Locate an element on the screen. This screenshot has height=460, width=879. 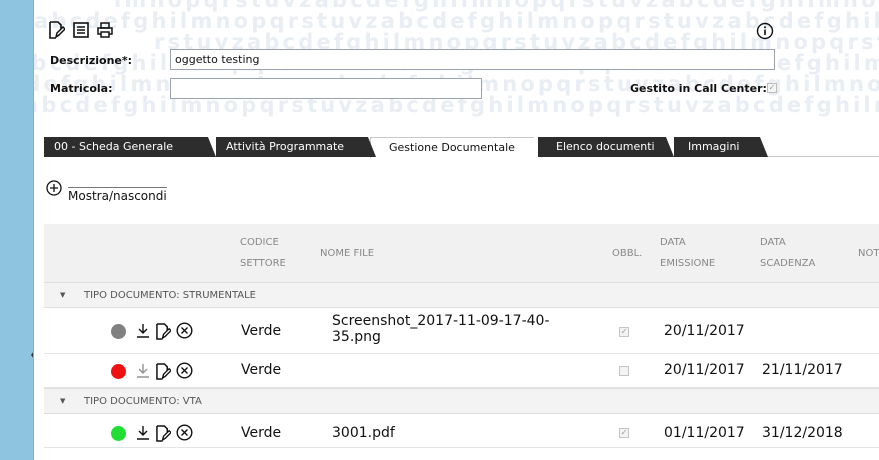
status-dot-green is located at coordinates (118, 433).